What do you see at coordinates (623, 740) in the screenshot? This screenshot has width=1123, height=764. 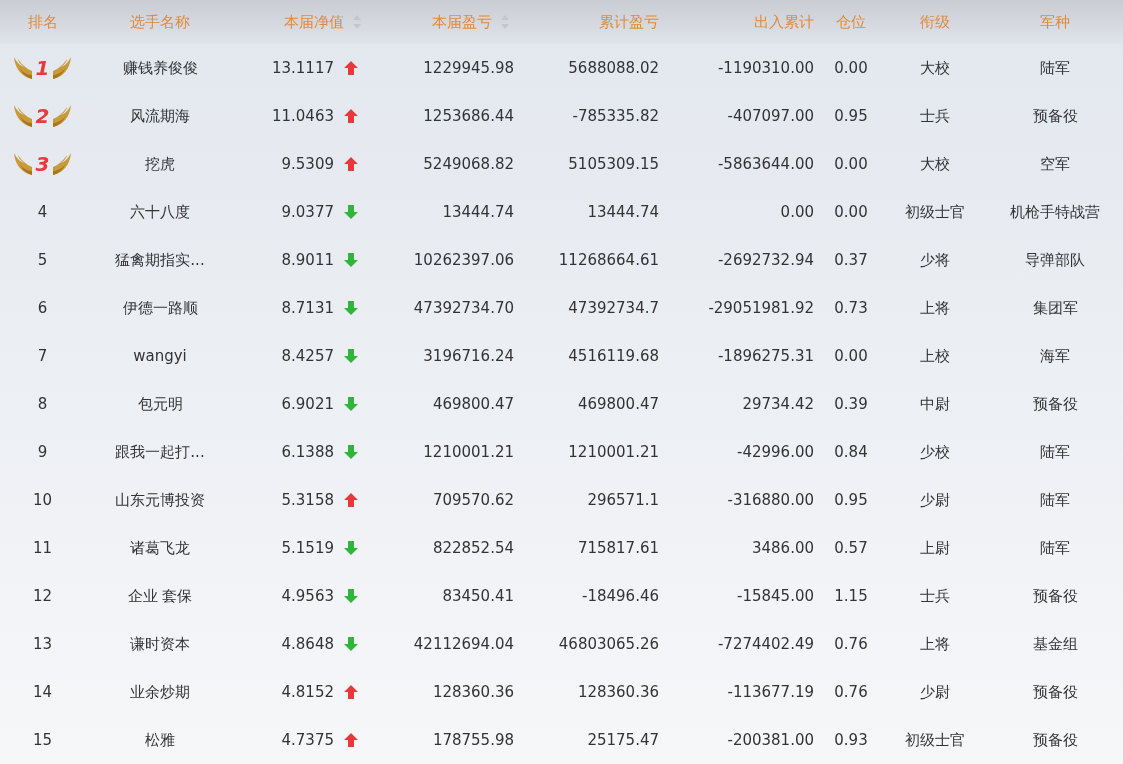 I see `cumulative-profit-loss: 25175.47` at bounding box center [623, 740].